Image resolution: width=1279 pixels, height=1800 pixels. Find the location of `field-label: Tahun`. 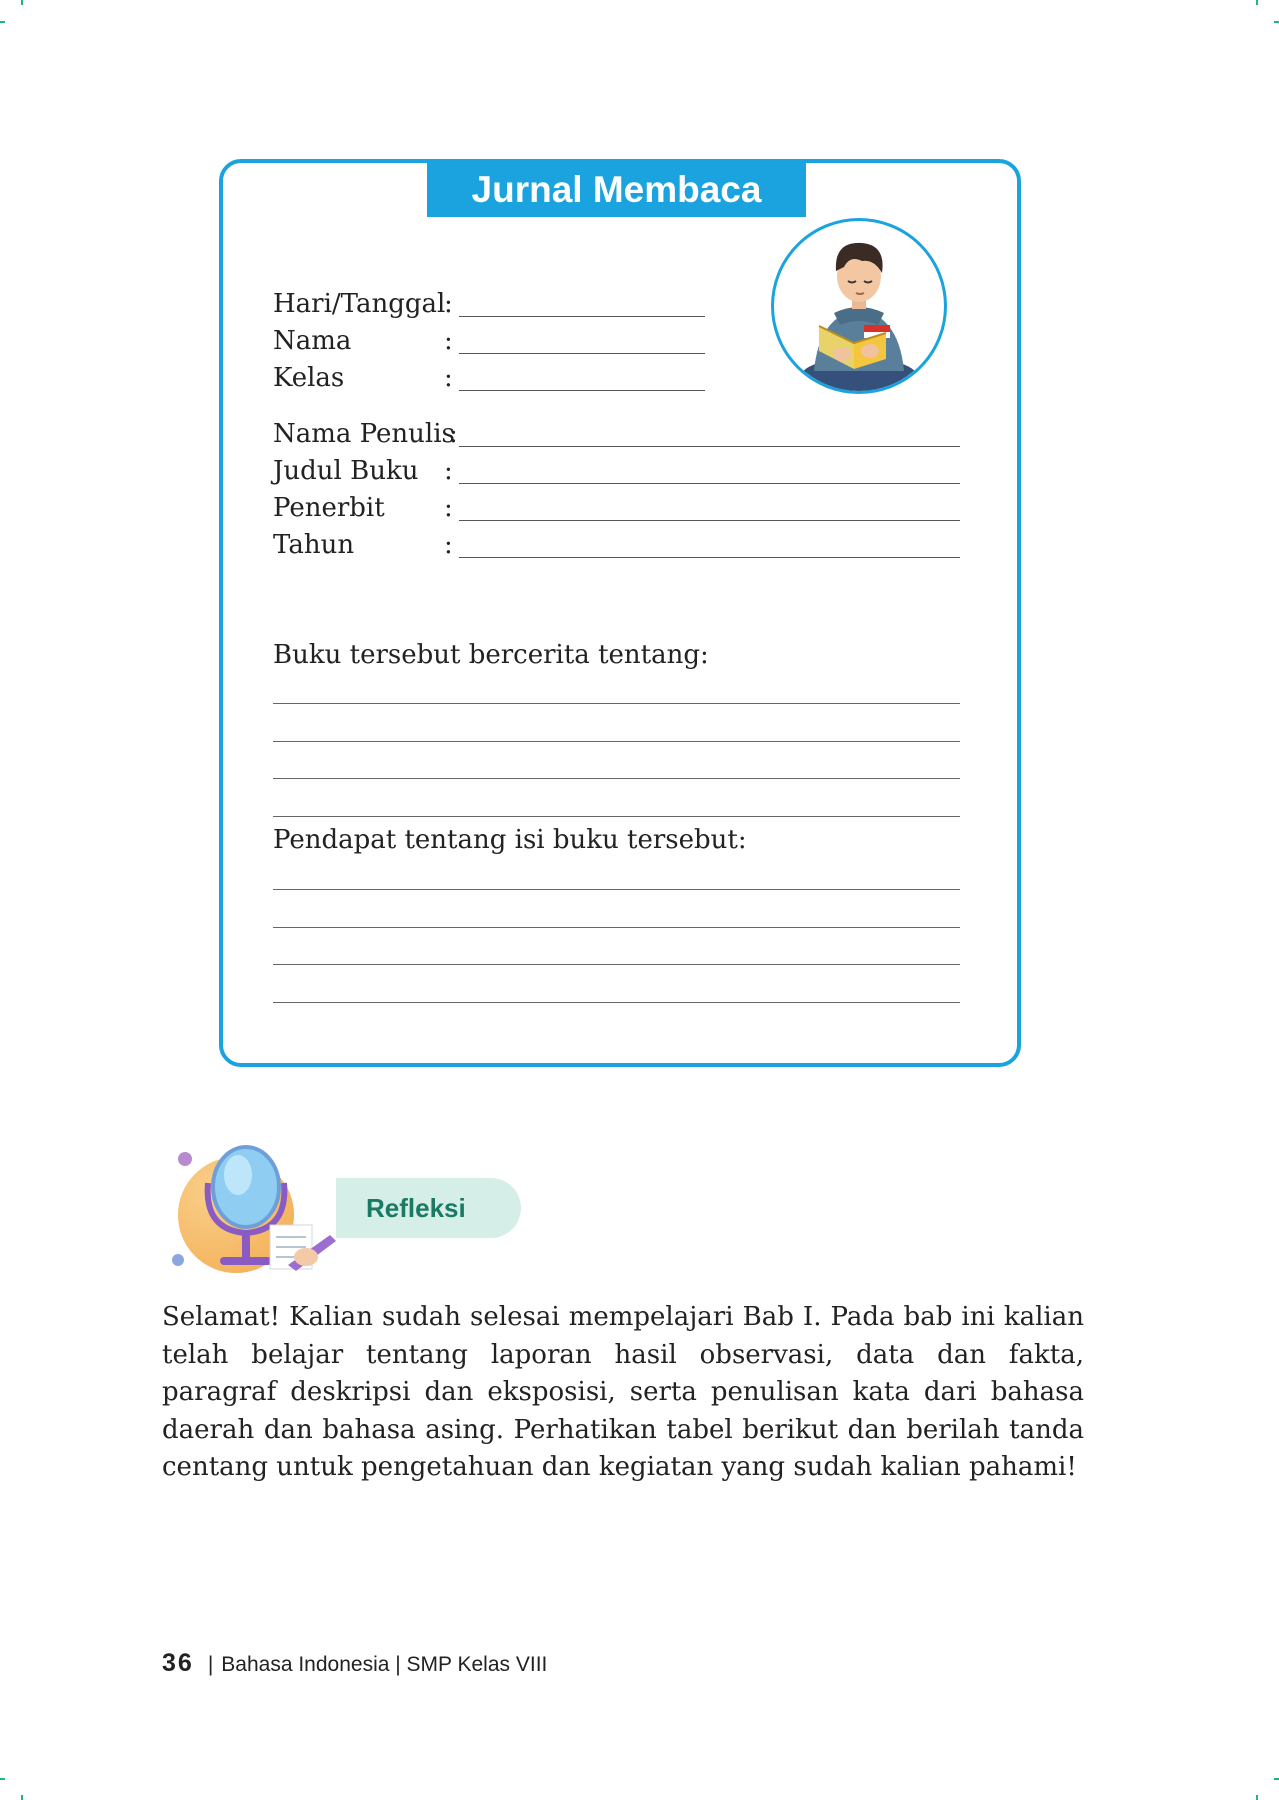

field-label: Tahun is located at coordinates (314, 545).